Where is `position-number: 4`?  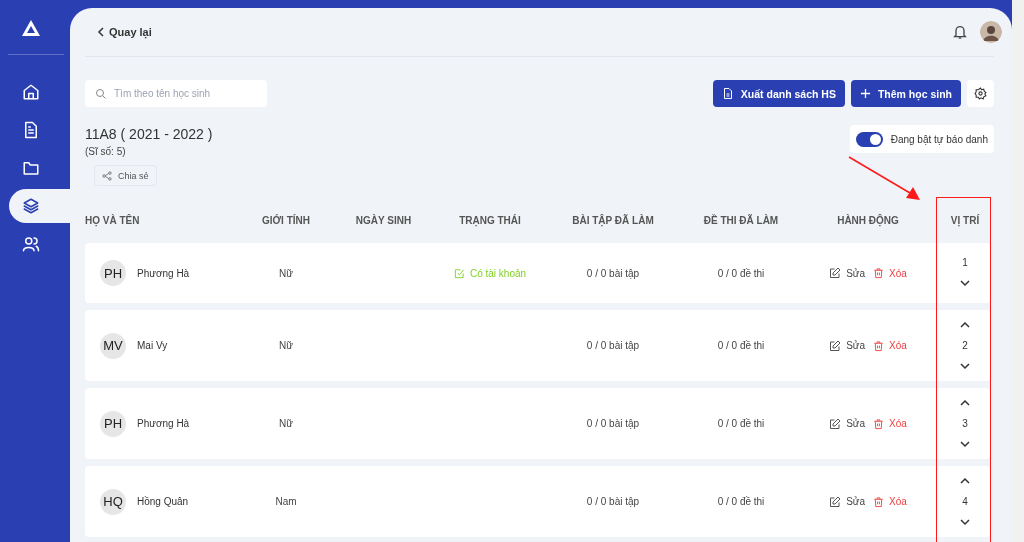 position-number: 4 is located at coordinates (965, 501).